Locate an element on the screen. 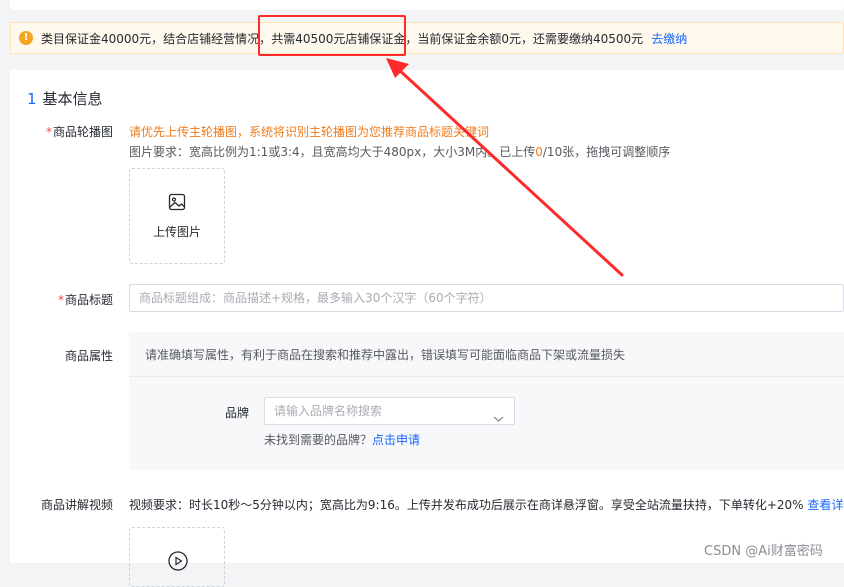 This screenshot has height=587, width=844. image-icon is located at coordinates (177, 204).